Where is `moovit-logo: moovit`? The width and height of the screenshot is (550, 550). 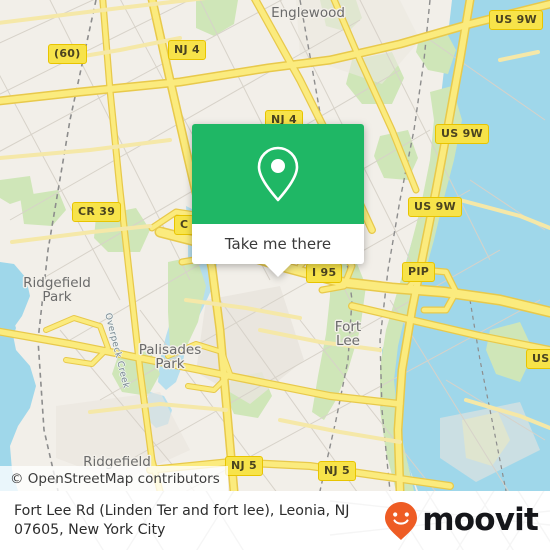
moovit-logo: moovit is located at coordinates (461, 521).